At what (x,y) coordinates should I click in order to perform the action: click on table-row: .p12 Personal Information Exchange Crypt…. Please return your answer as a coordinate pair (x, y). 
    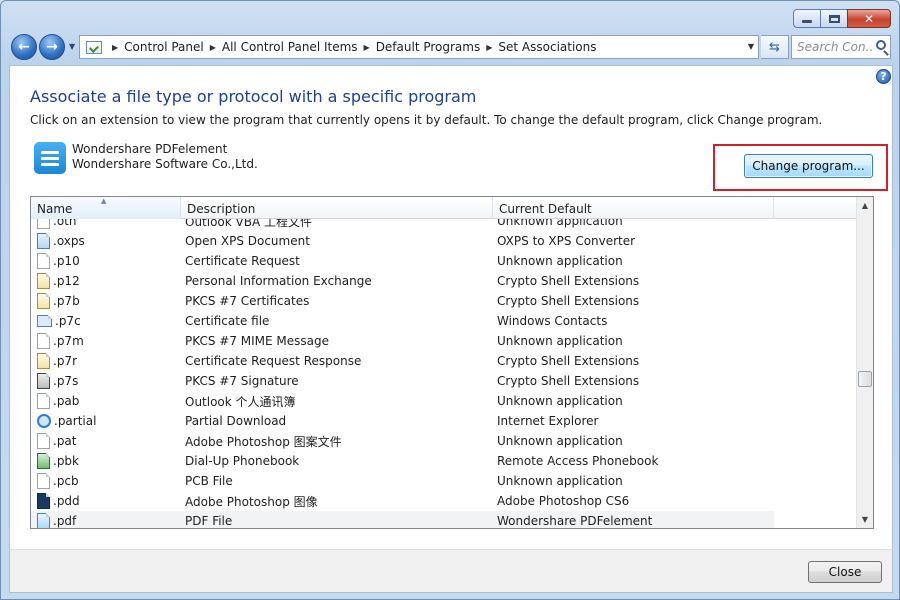
    Looking at the image, I should click on (402, 281).